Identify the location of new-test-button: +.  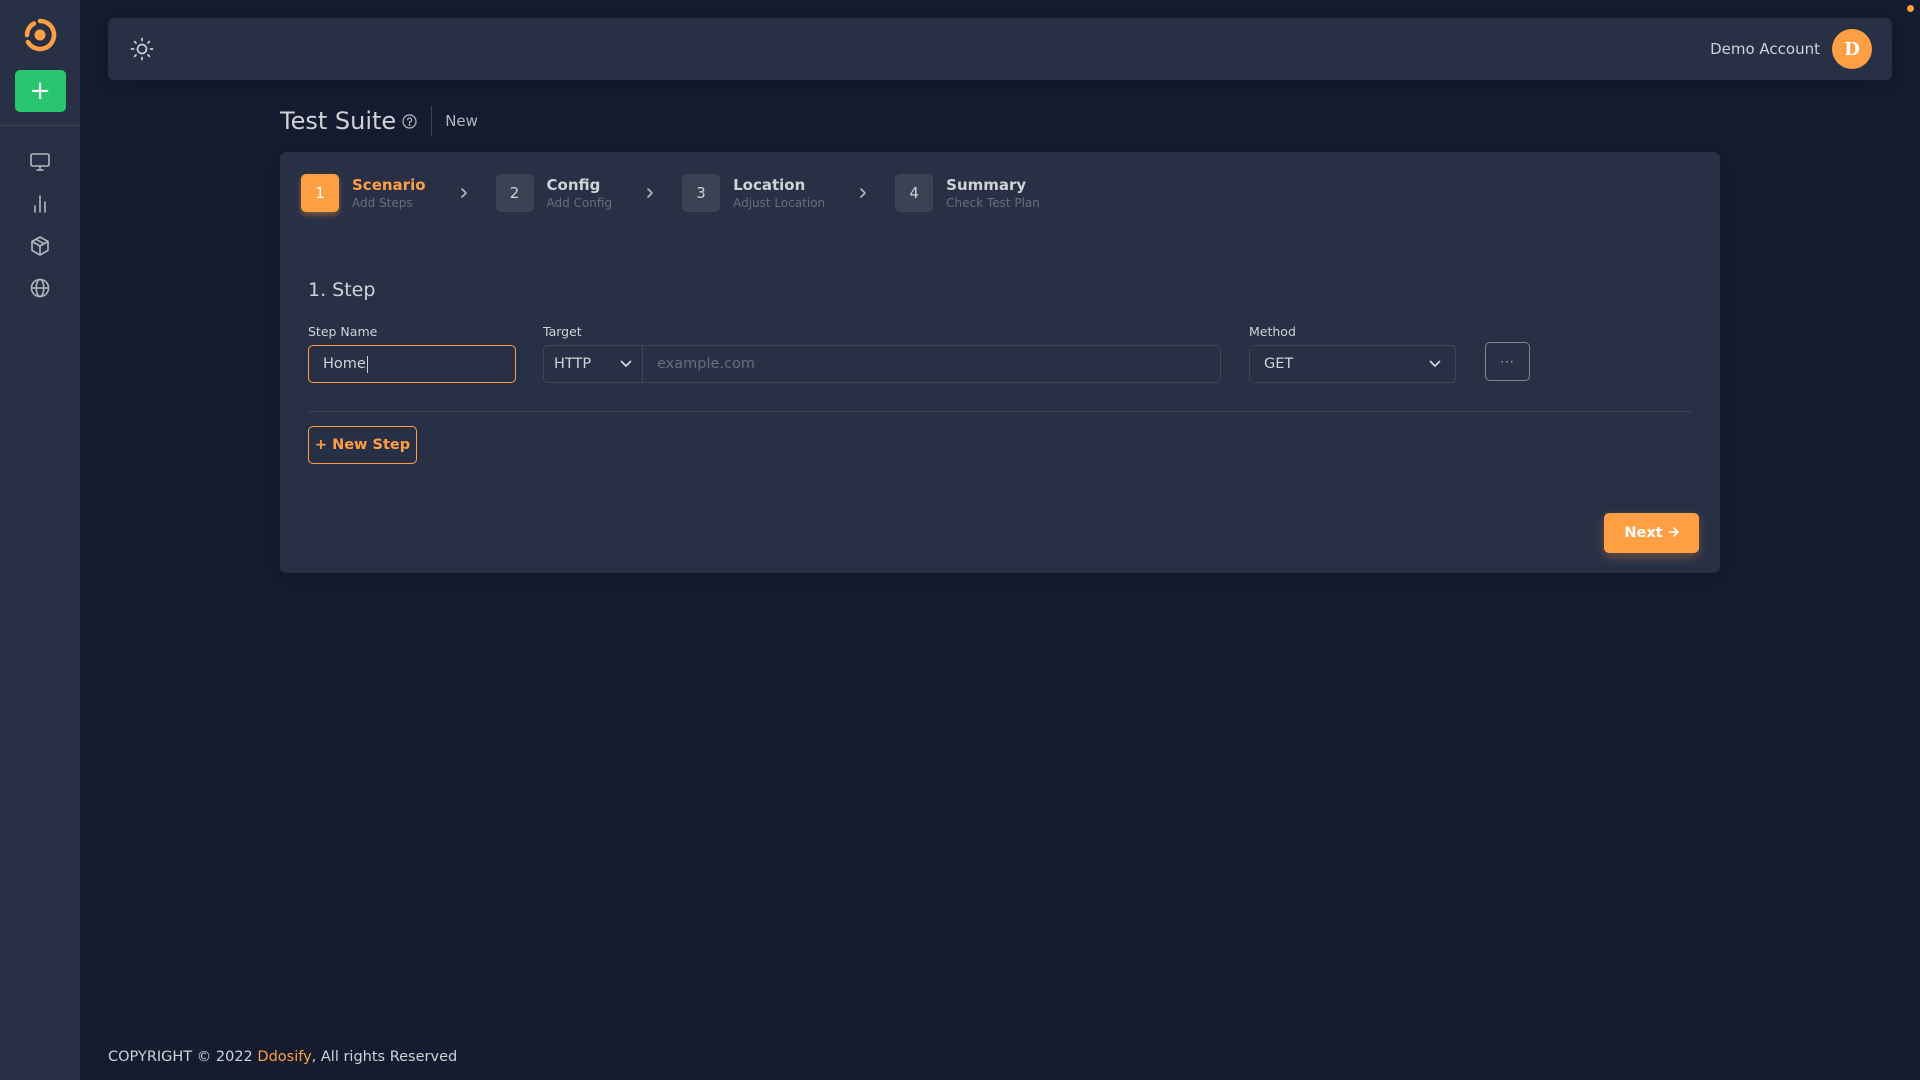
(40, 91).